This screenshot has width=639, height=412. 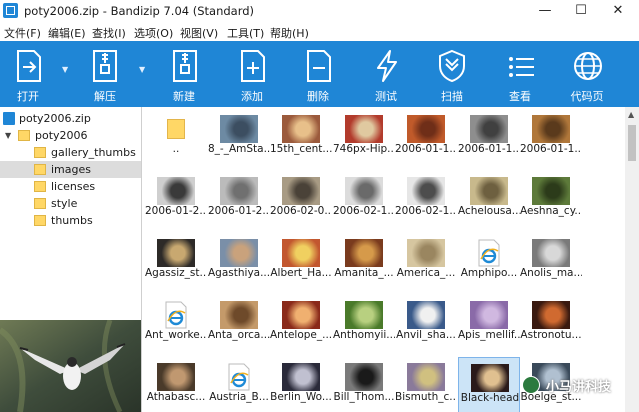 What do you see at coordinates (387, 66) in the screenshot?
I see `lightning-icon` at bounding box center [387, 66].